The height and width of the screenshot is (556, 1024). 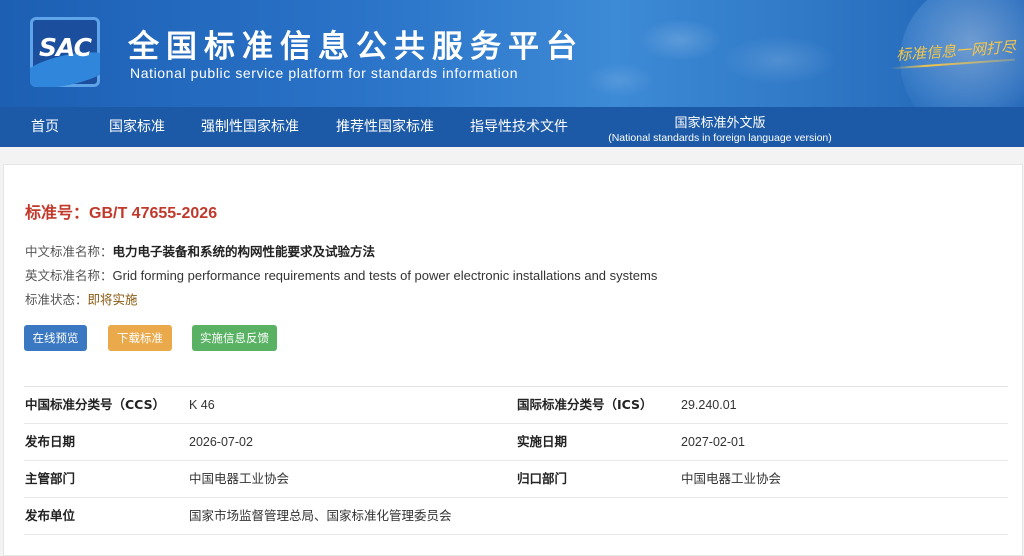 I want to click on nav-item-home: 首页, so click(x=45, y=127).